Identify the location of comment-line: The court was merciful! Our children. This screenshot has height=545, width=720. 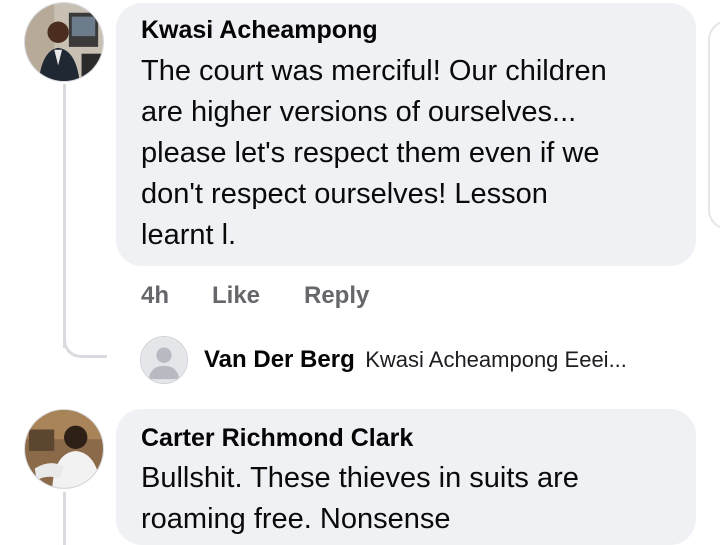
(374, 71).